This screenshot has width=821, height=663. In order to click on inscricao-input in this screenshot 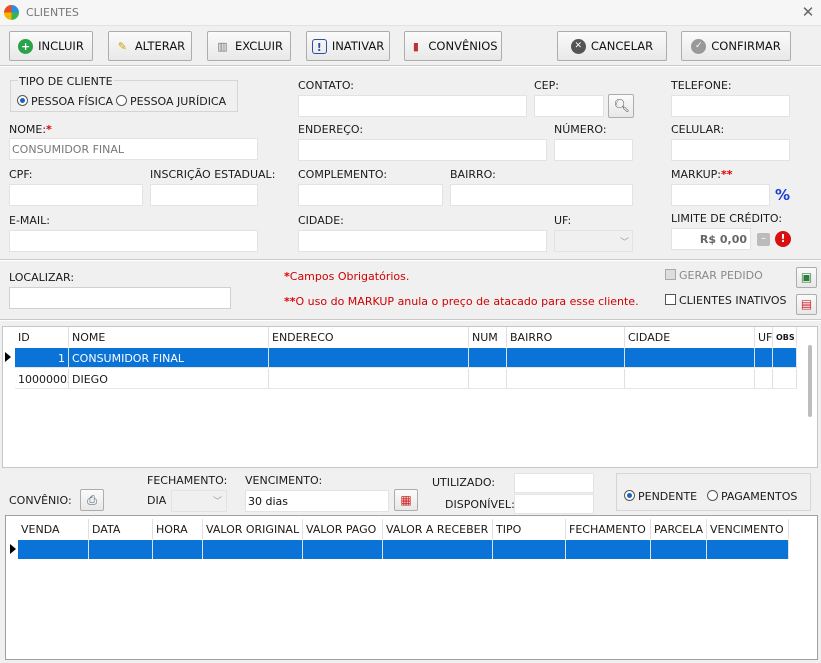, I will do `click(204, 195)`.